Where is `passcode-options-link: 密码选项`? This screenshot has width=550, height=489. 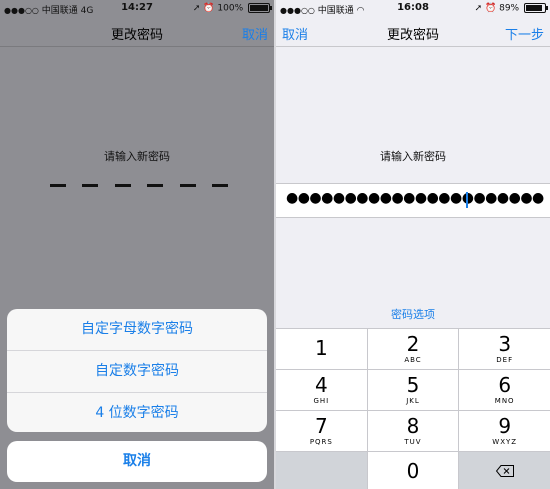
passcode-options-link: 密码选项 is located at coordinates (413, 314).